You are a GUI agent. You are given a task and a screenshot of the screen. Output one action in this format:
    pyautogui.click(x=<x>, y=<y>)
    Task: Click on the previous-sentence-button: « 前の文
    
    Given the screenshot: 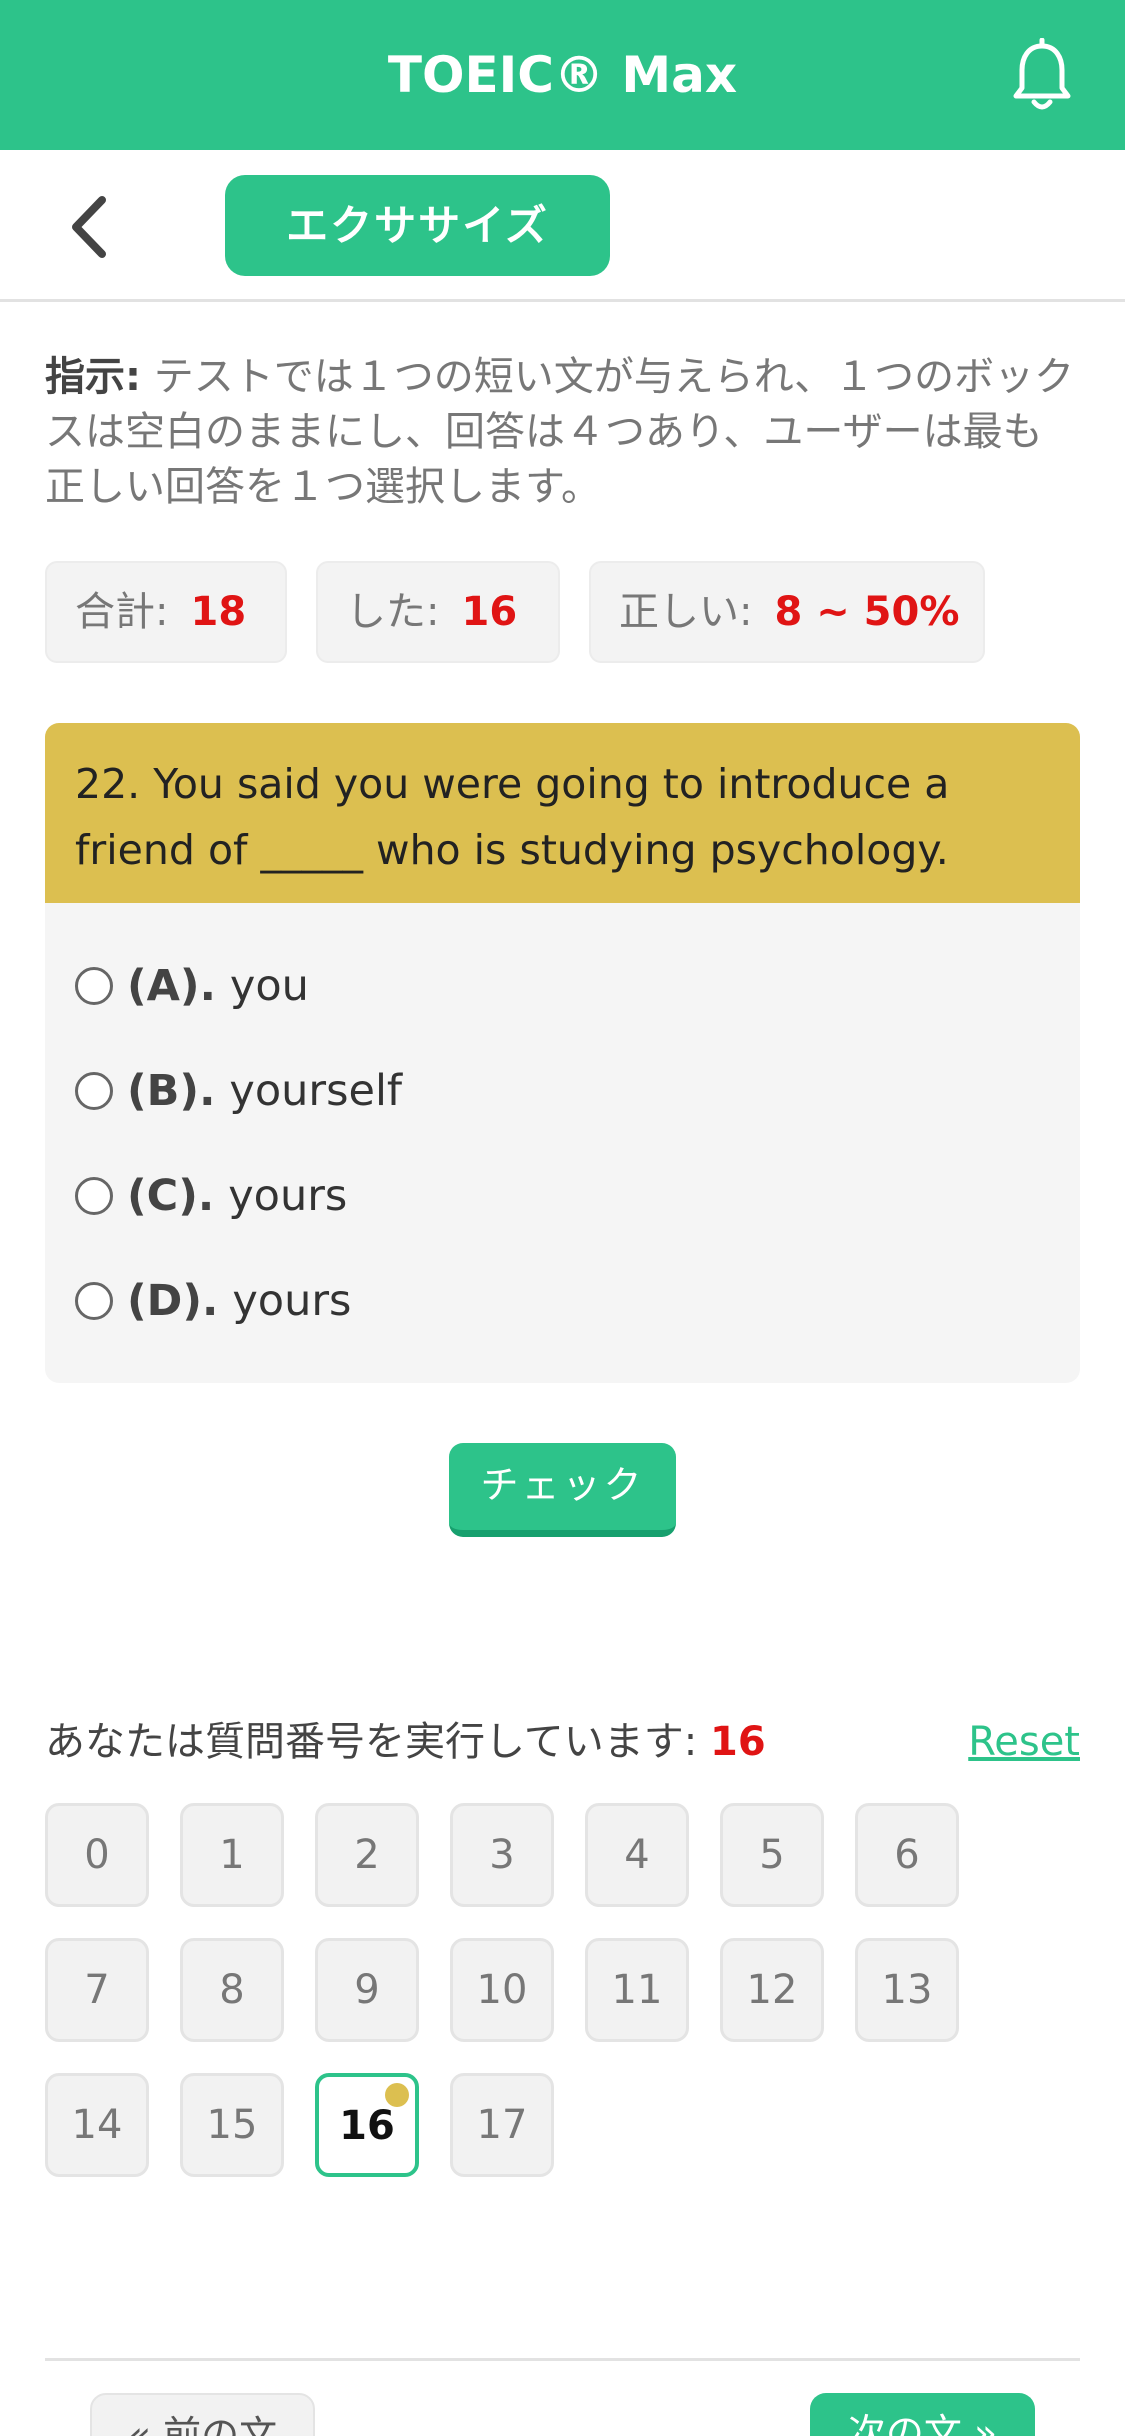 What is the action you would take?
    pyautogui.click(x=202, y=2414)
    